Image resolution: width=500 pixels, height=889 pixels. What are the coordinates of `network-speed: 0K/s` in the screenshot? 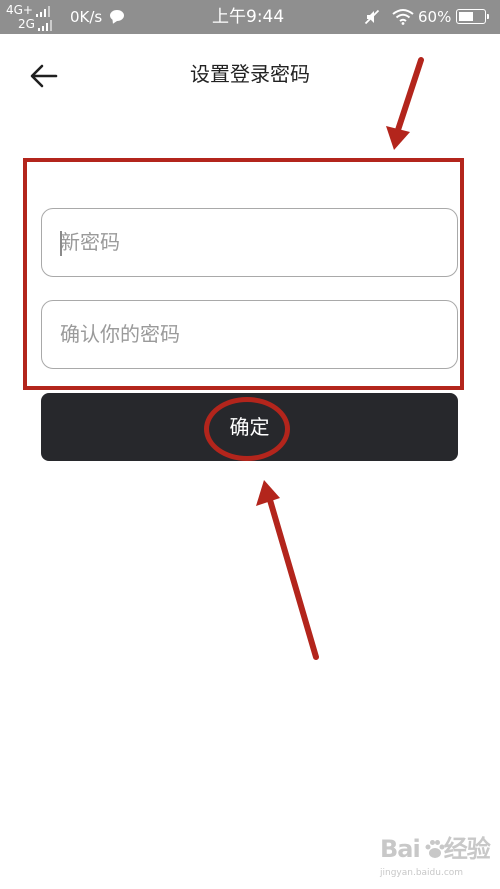 It's located at (86, 17).